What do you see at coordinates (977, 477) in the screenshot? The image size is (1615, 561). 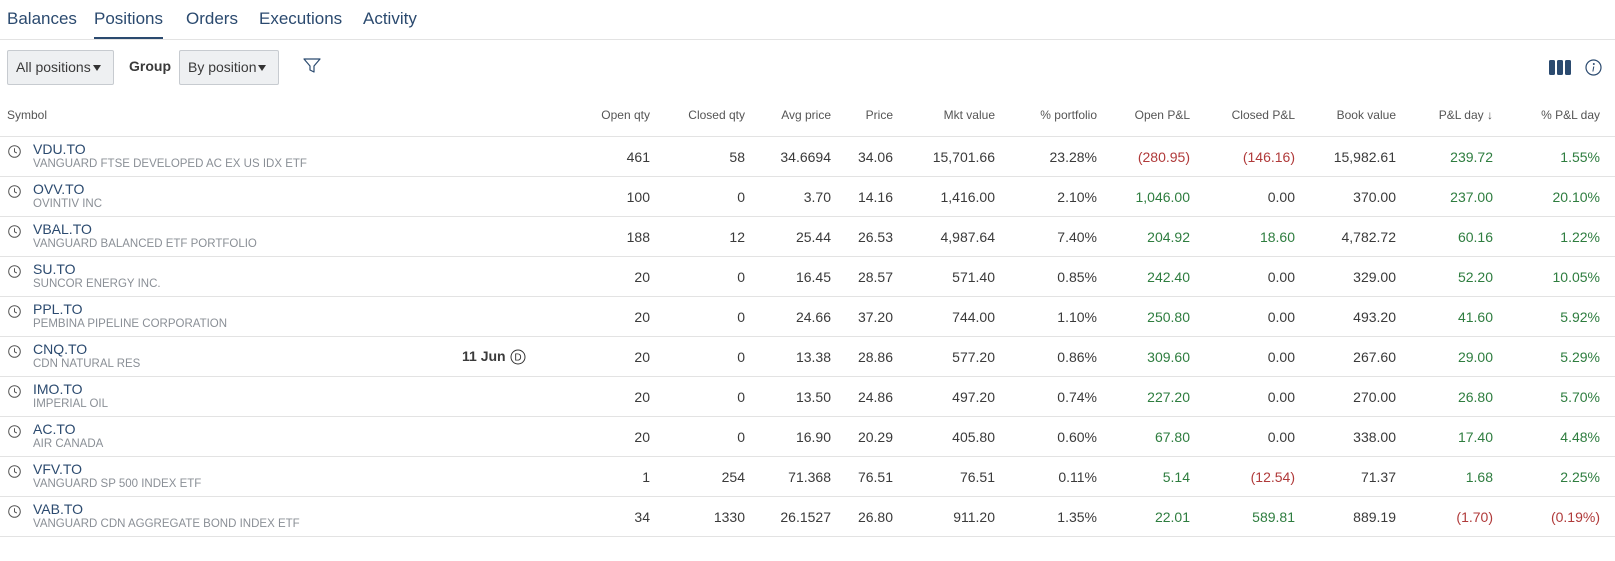 I see `cell-mkt-value: 76.51` at bounding box center [977, 477].